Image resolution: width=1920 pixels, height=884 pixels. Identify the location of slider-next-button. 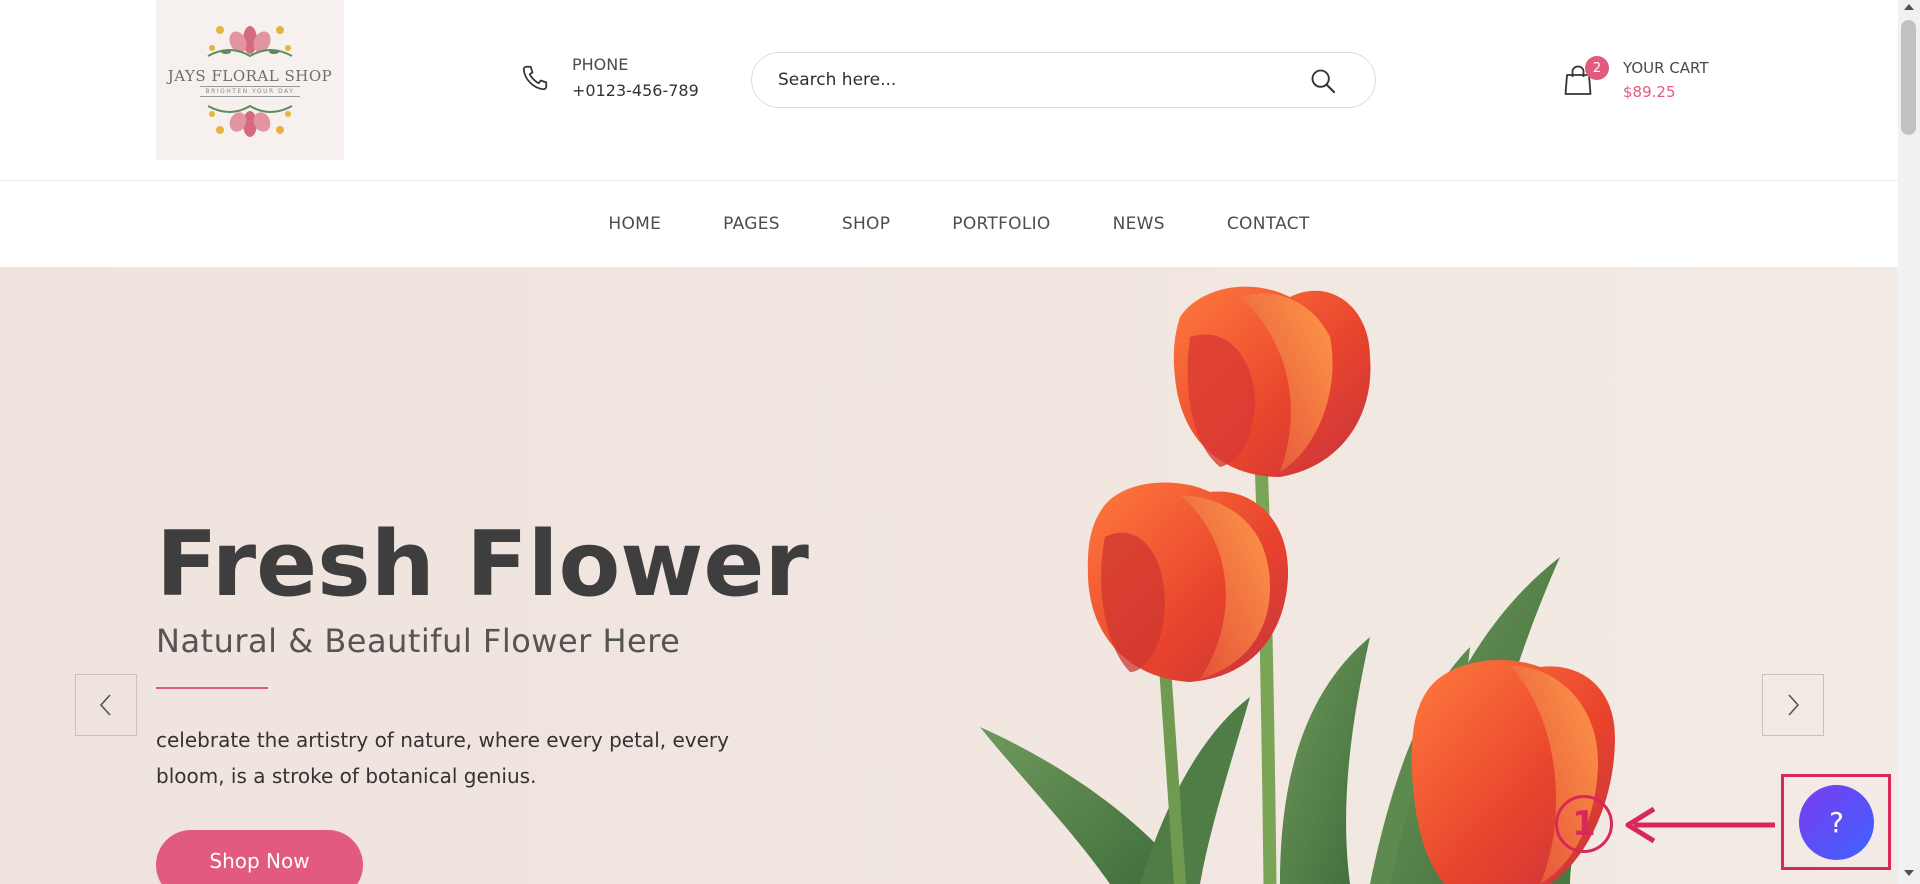
(1793, 705).